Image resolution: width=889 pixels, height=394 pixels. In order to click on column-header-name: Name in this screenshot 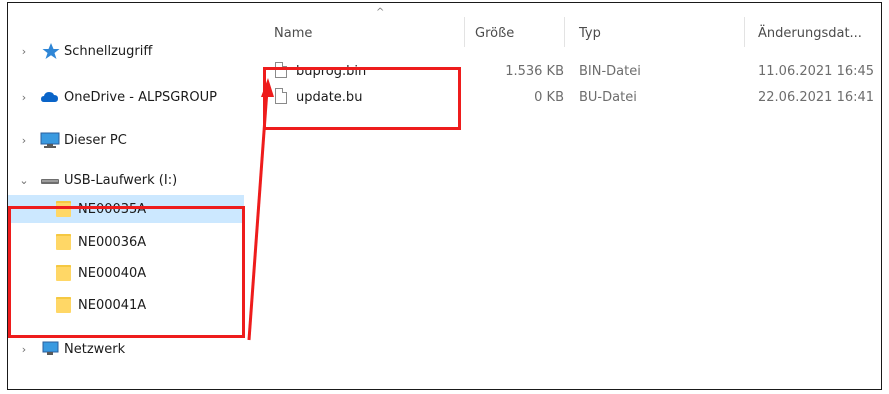, I will do `click(293, 33)`.